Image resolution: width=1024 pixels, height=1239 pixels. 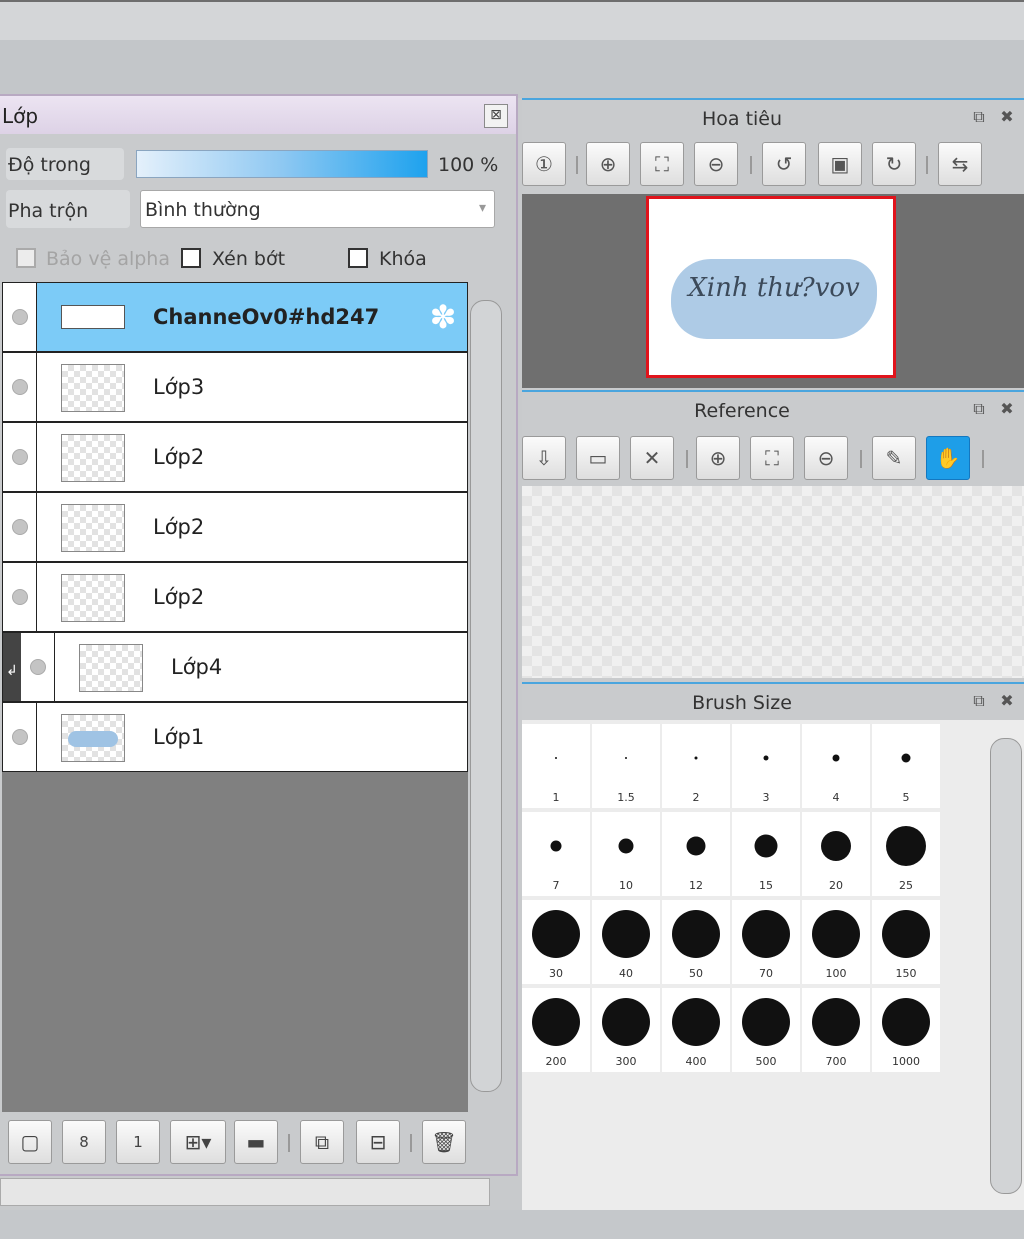 I want to click on brush-size-cell: 1000, so click(x=906, y=1030).